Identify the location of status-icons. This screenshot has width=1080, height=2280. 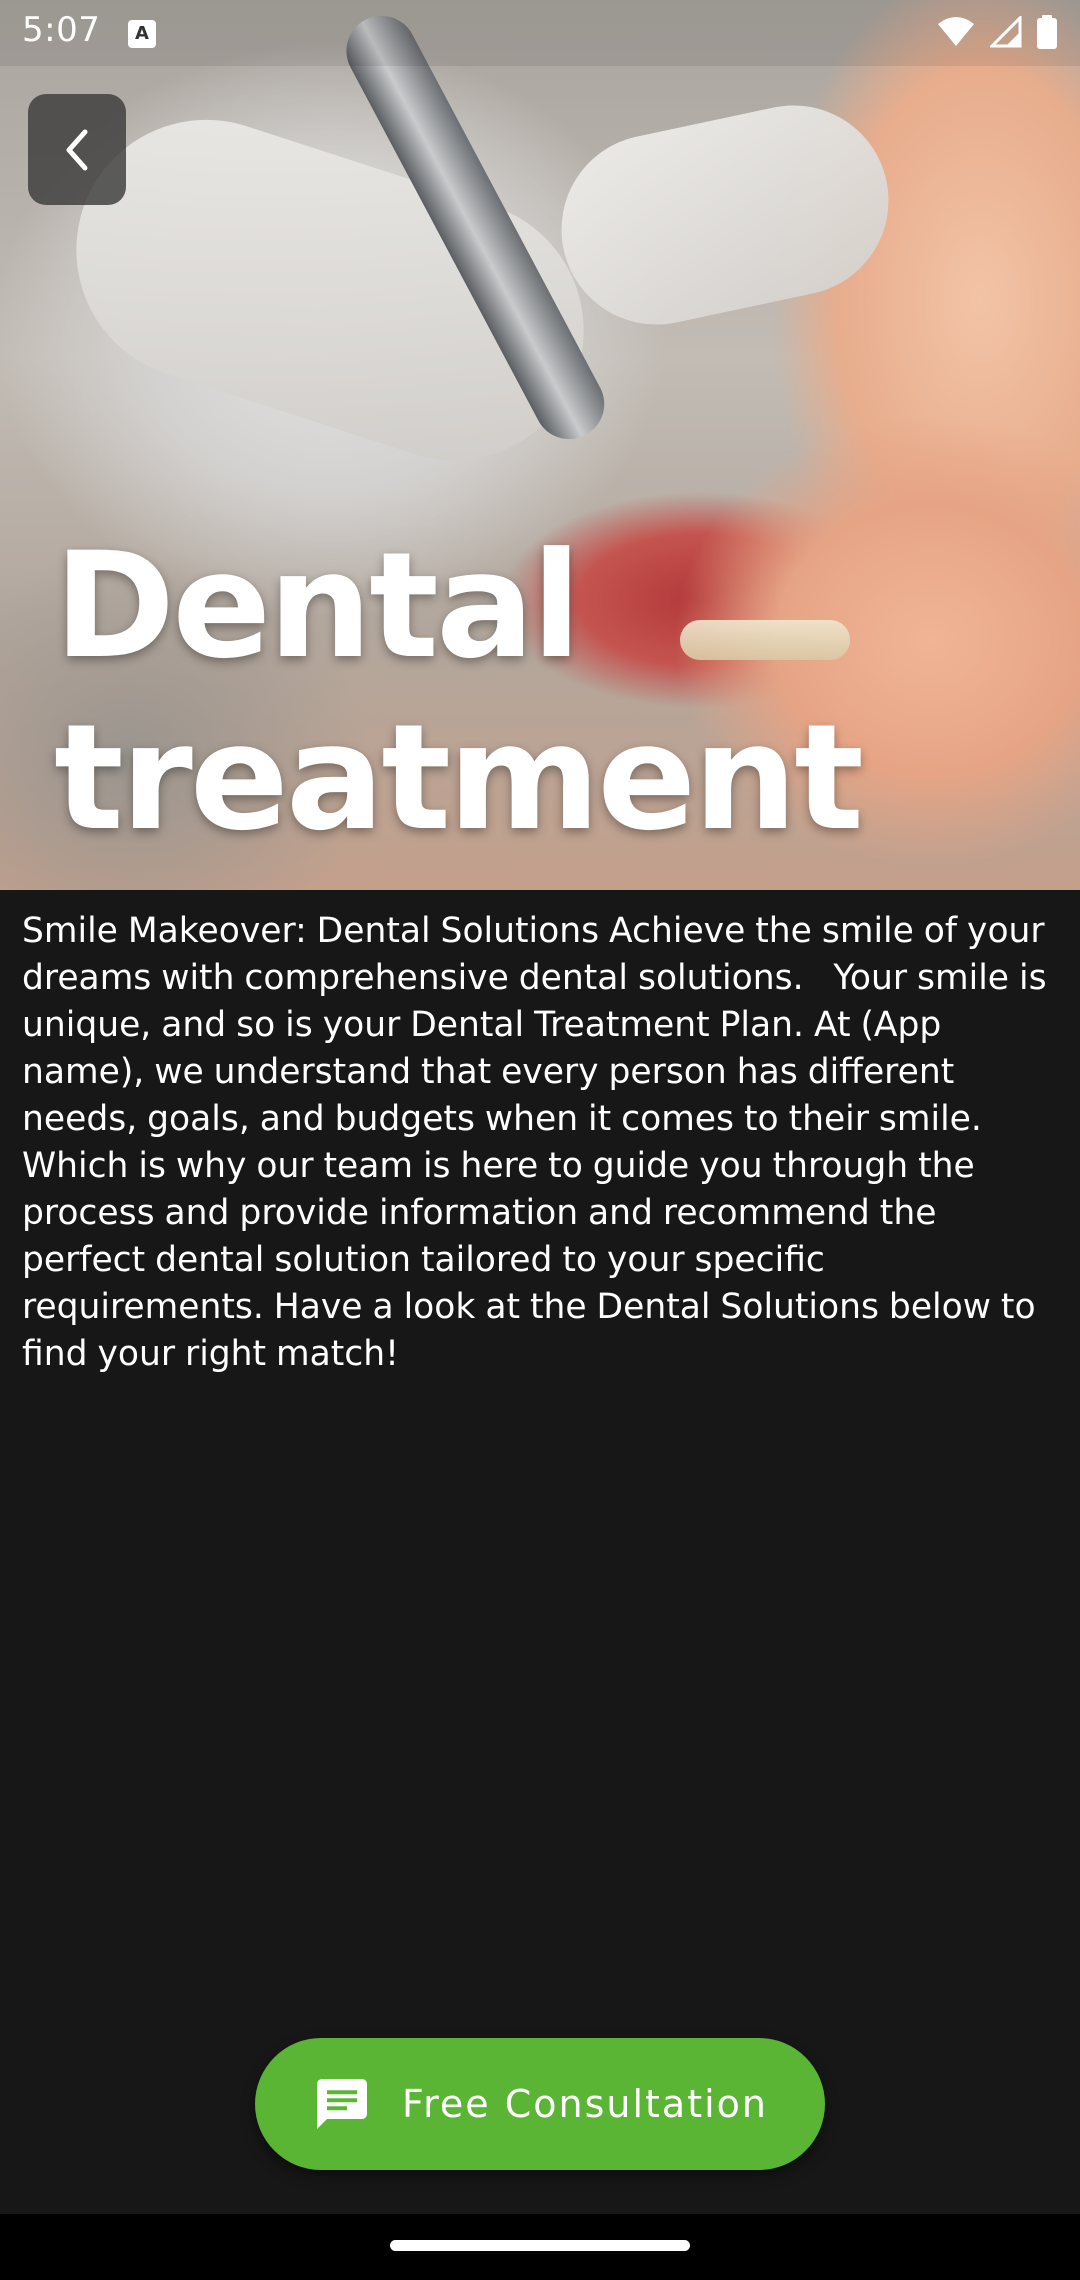
(997, 32).